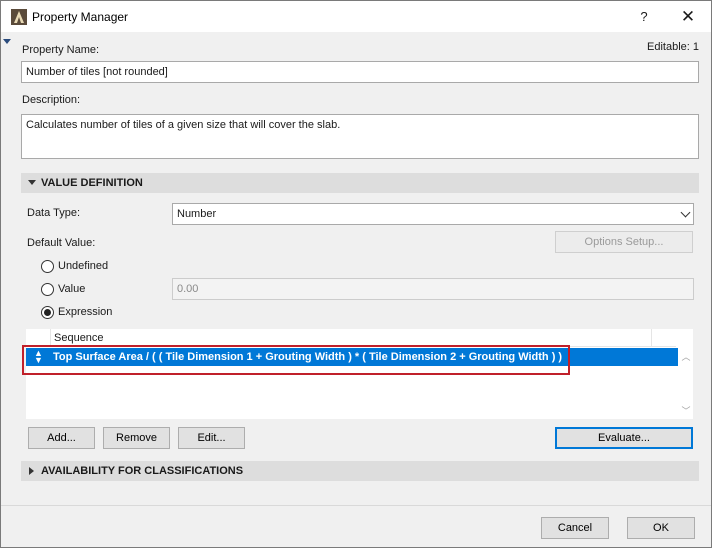  Describe the element at coordinates (53, 213) in the screenshot. I see `data-type-label: Data Type:` at that location.